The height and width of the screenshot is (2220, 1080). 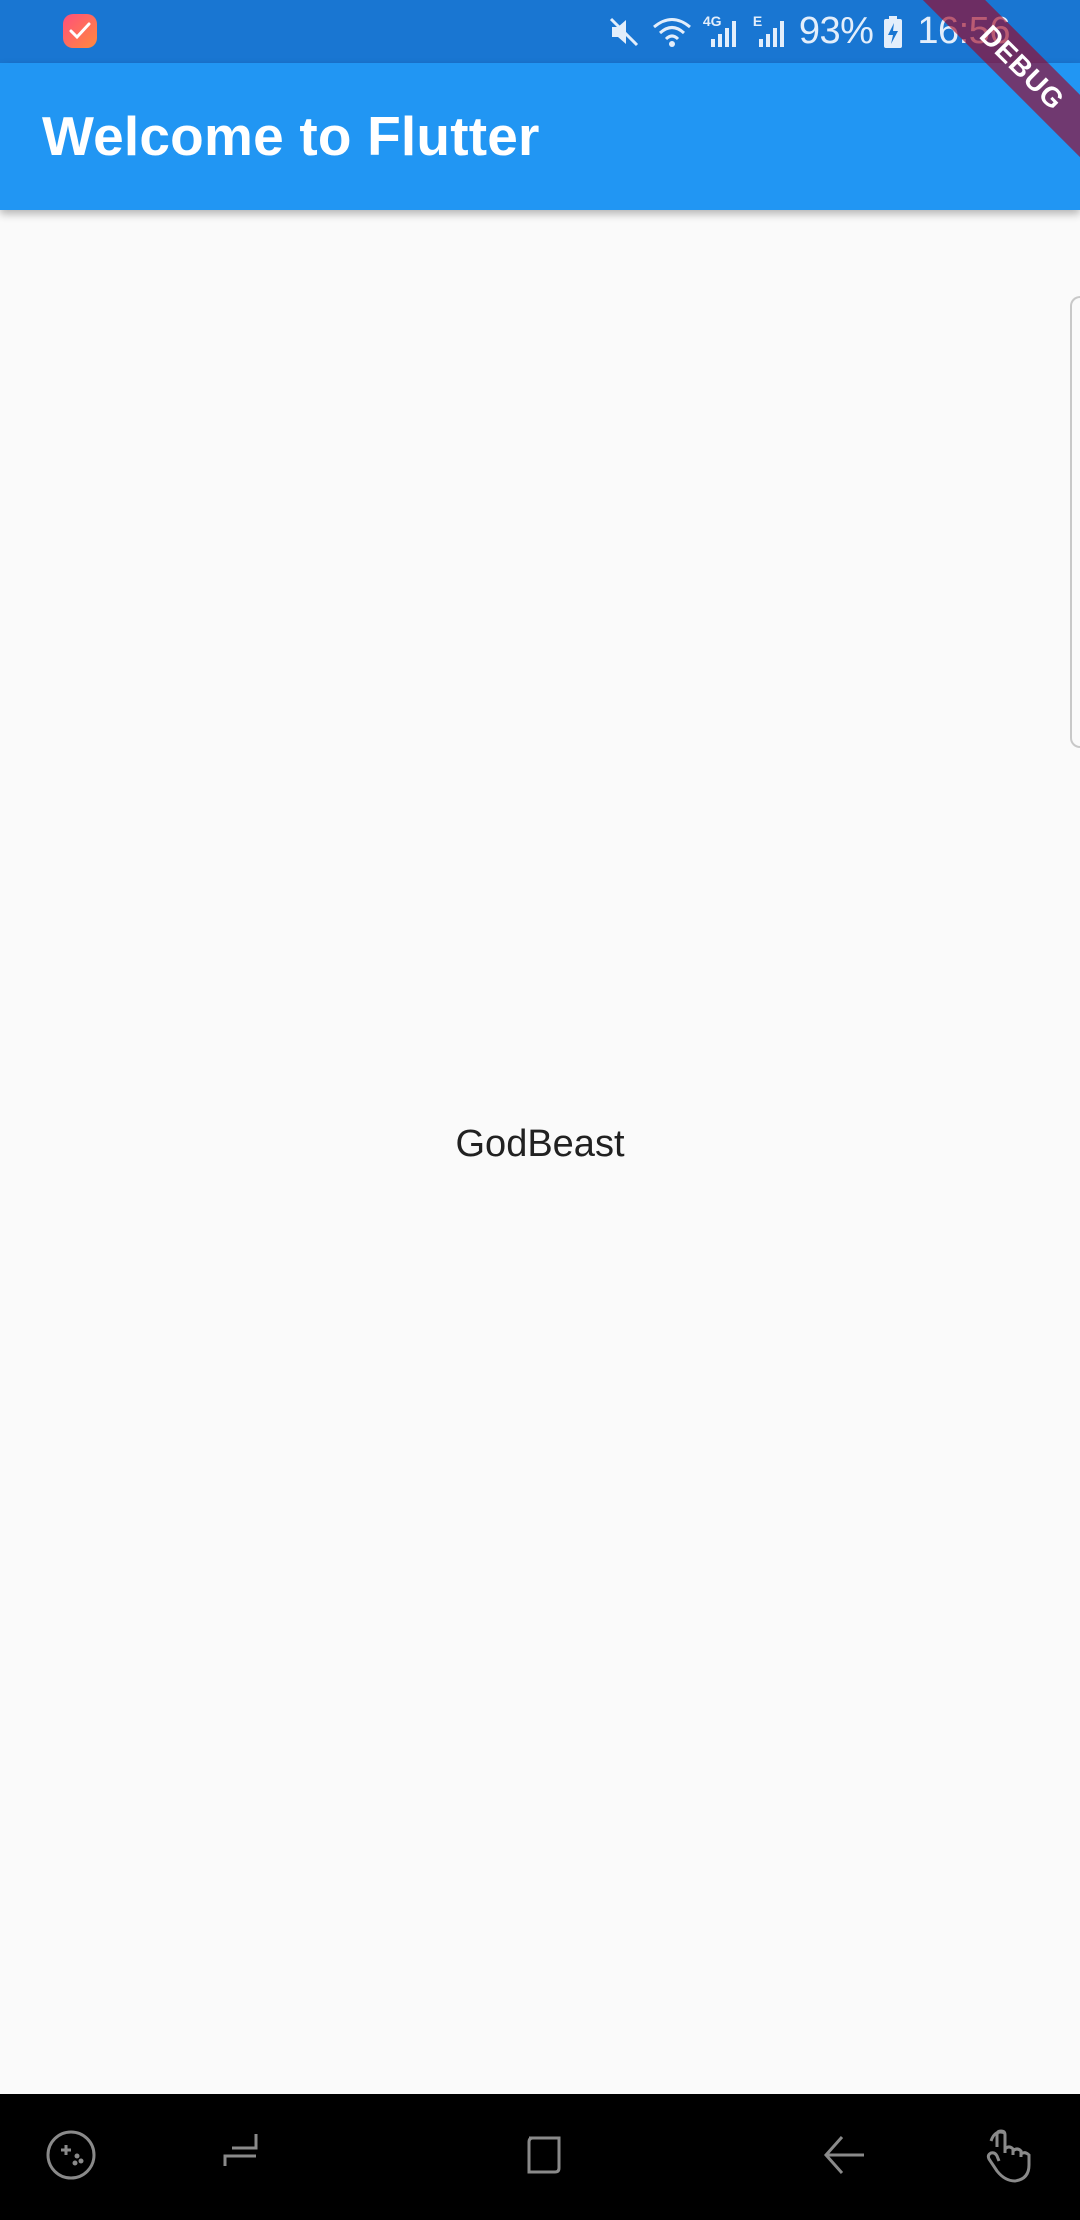 What do you see at coordinates (540, 1144) in the screenshot?
I see `center-text: GodBeast` at bounding box center [540, 1144].